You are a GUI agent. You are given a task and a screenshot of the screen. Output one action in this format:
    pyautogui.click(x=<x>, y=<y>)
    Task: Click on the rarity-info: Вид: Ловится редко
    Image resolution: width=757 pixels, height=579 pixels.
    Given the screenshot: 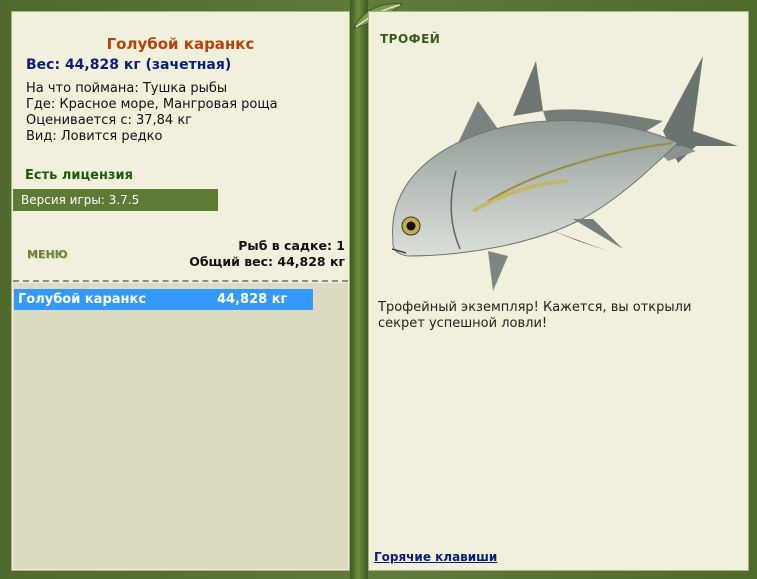 What is the action you would take?
    pyautogui.click(x=94, y=136)
    